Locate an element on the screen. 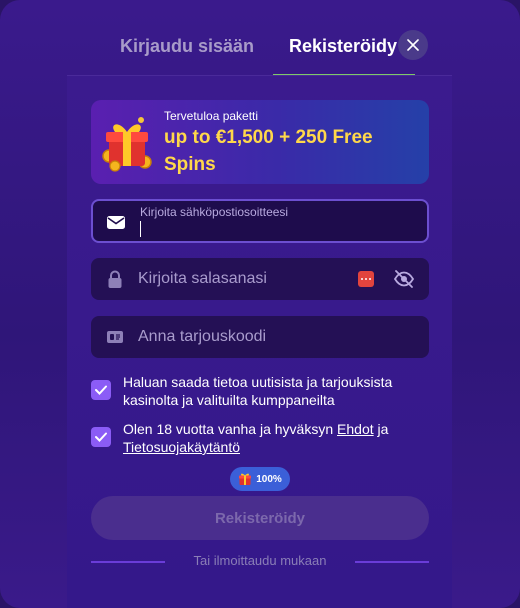 The width and height of the screenshot is (520, 608). marketing-consent-checkbox is located at coordinates (101, 390).